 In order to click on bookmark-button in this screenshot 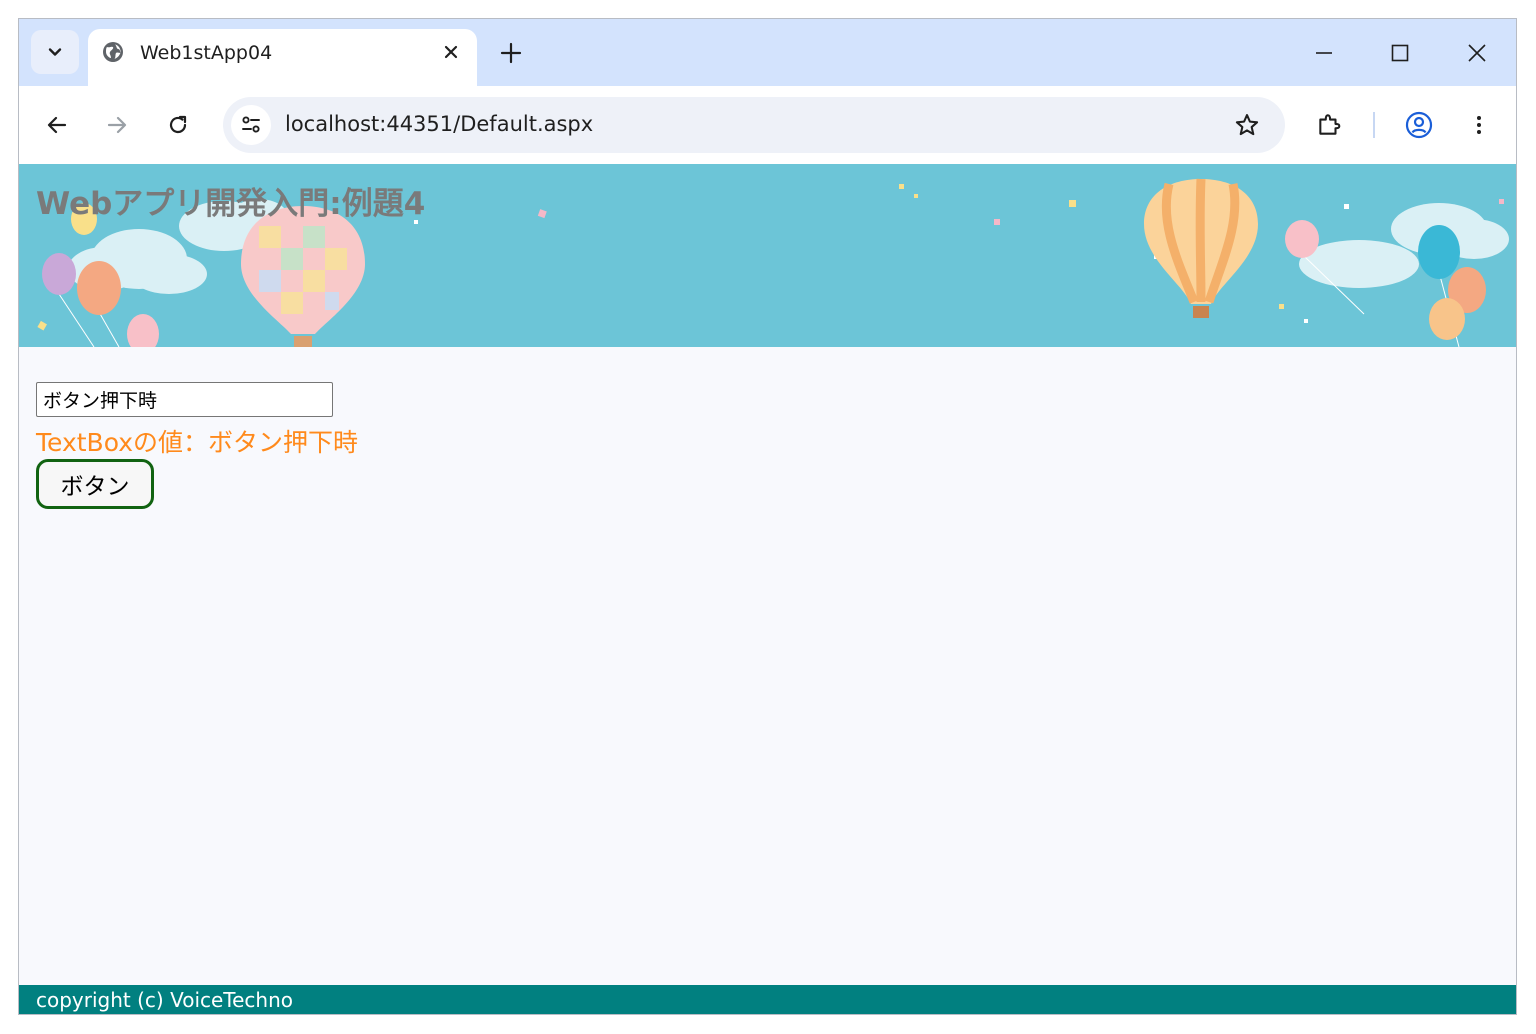, I will do `click(1247, 125)`.